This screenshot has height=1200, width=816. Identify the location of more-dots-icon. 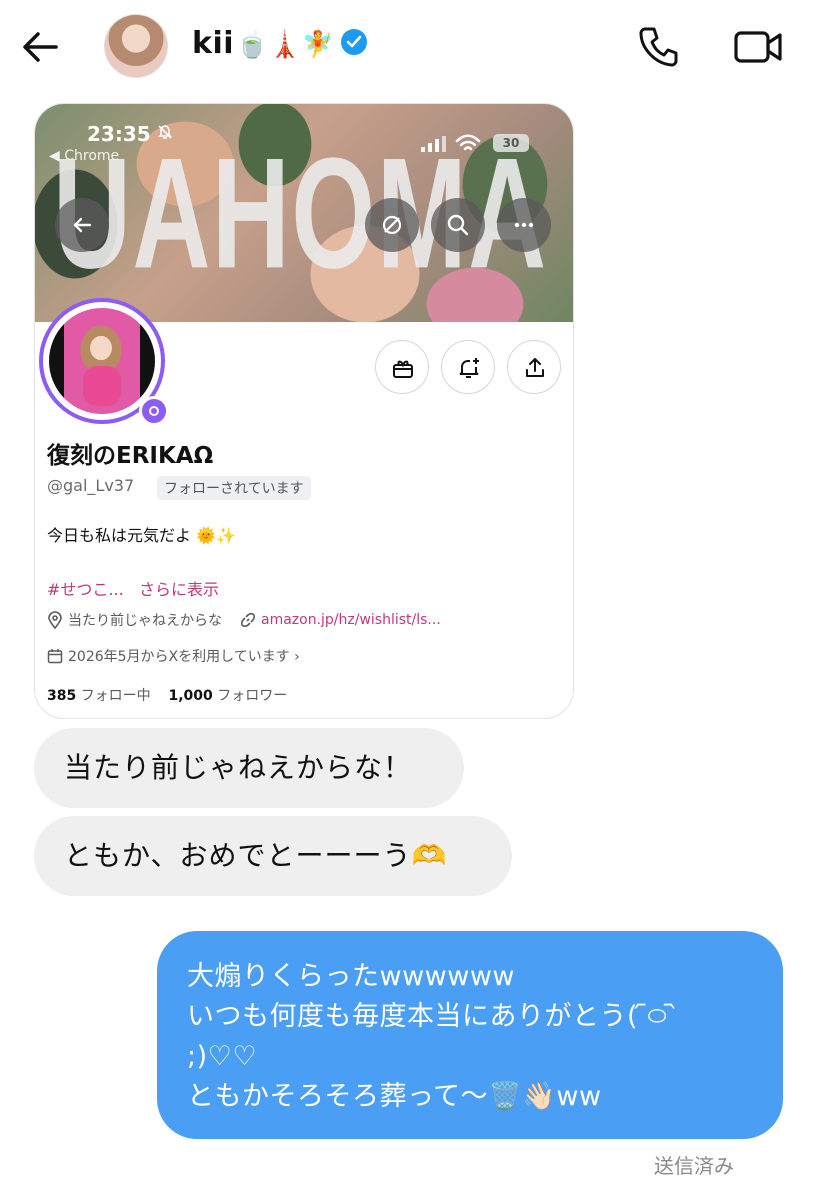
(524, 225).